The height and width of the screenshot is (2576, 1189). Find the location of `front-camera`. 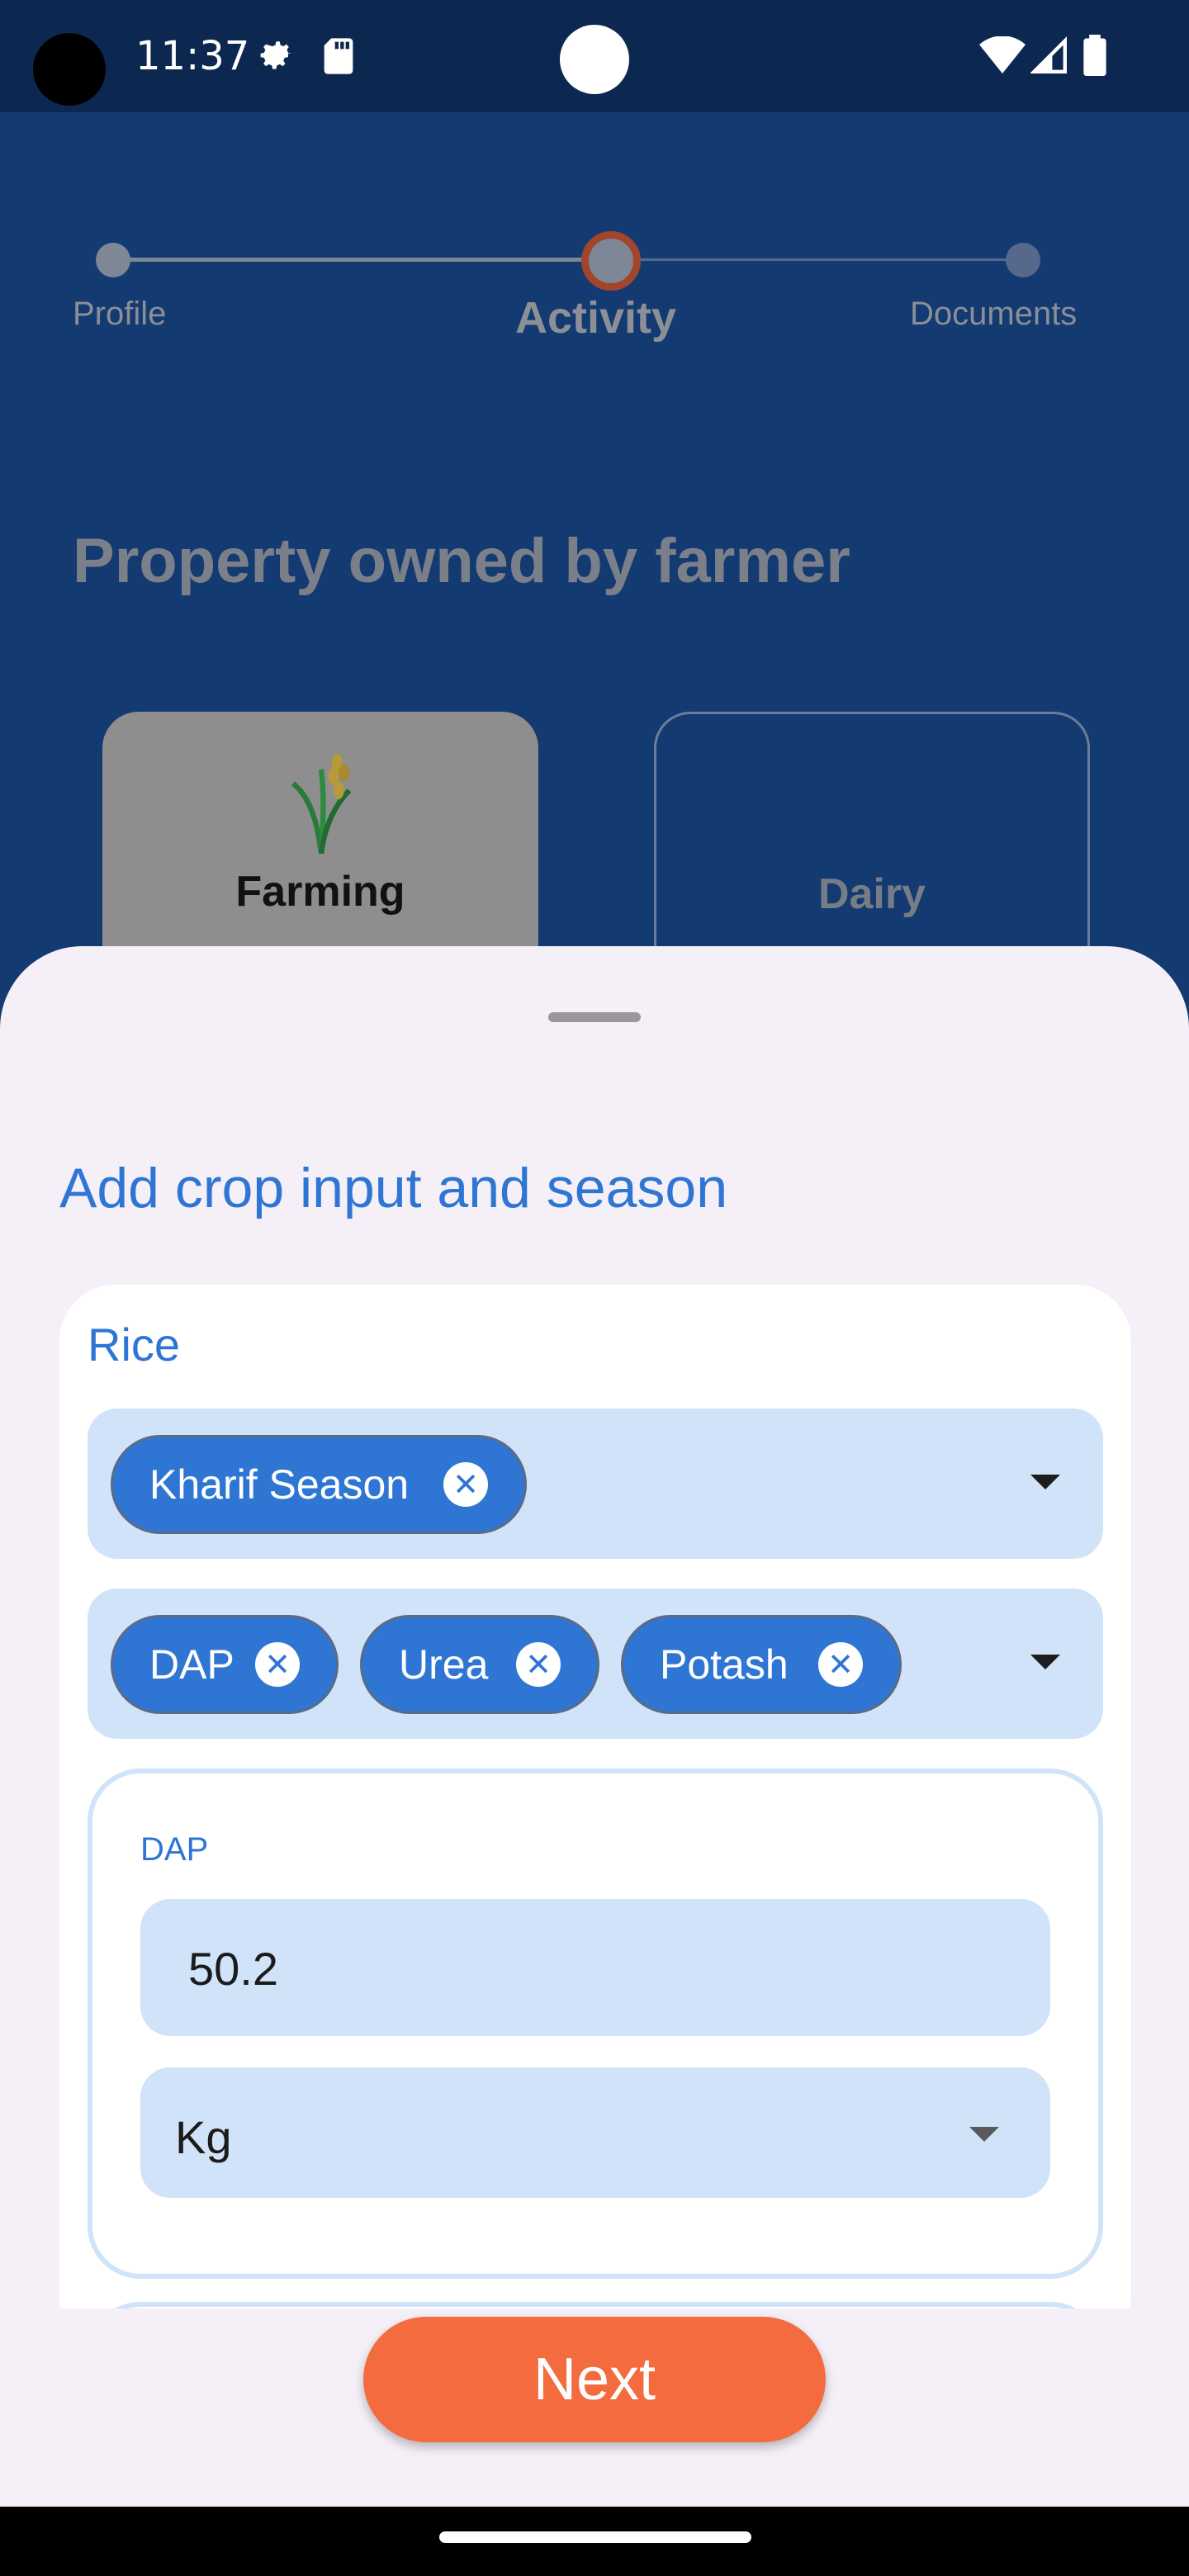

front-camera is located at coordinates (594, 59).